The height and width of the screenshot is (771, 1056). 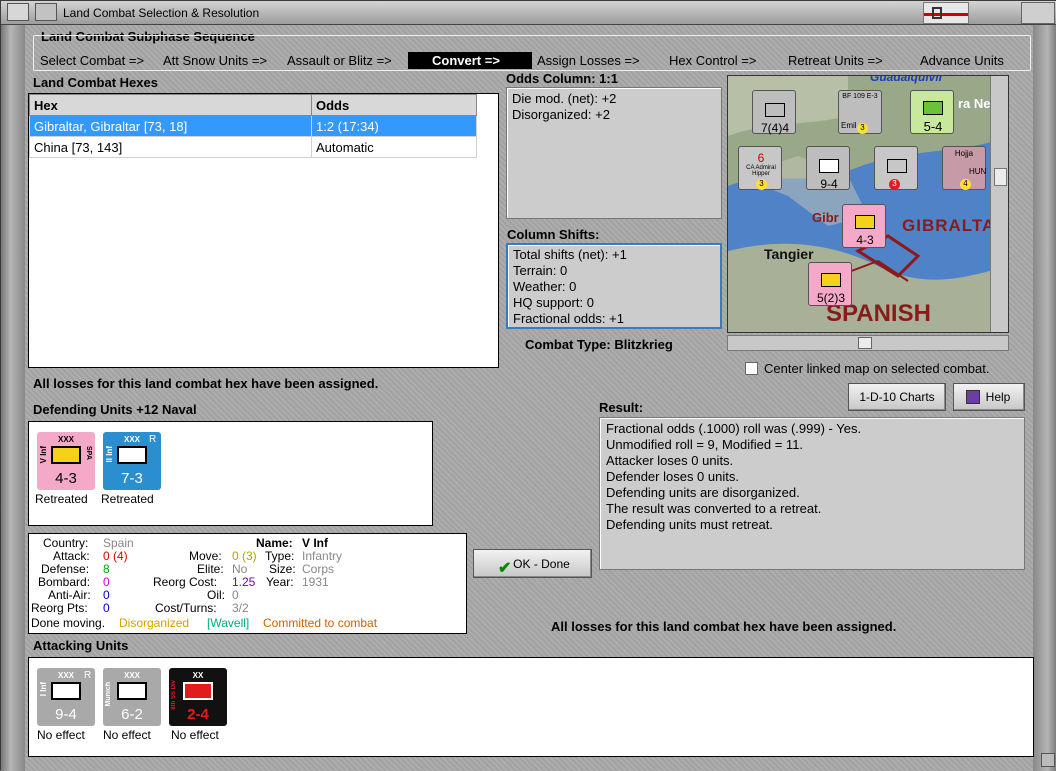 What do you see at coordinates (170, 147) in the screenshot?
I see `hex-cell: China [73, 143]` at bounding box center [170, 147].